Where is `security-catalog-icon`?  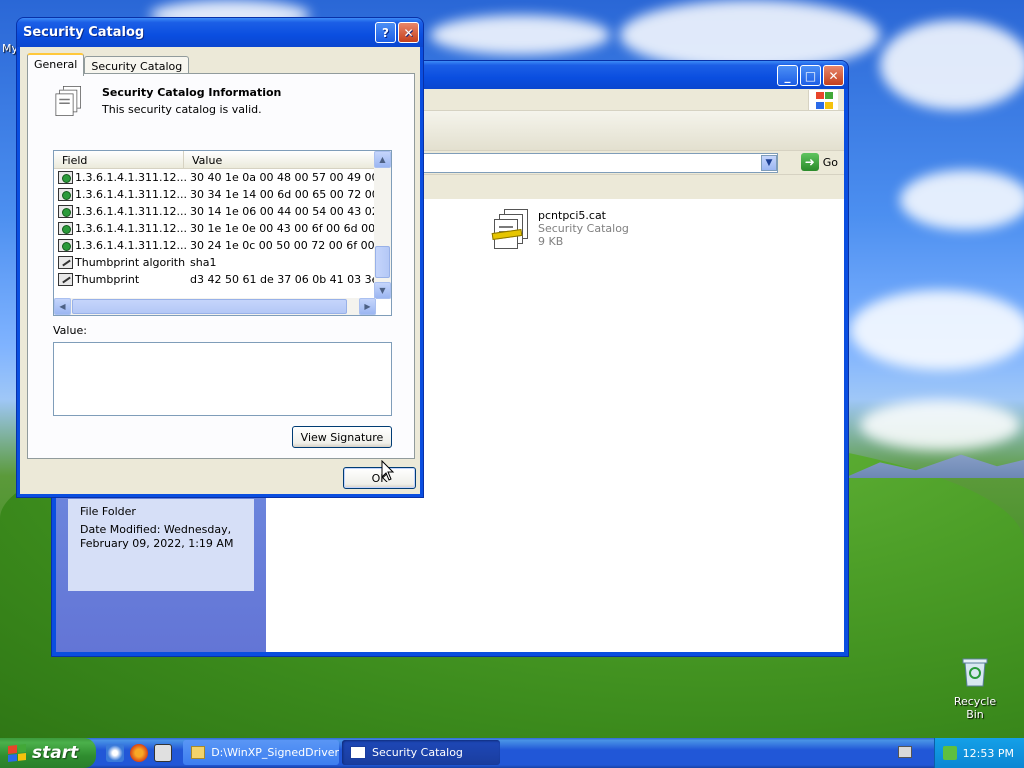
security-catalog-icon is located at coordinates (68, 102).